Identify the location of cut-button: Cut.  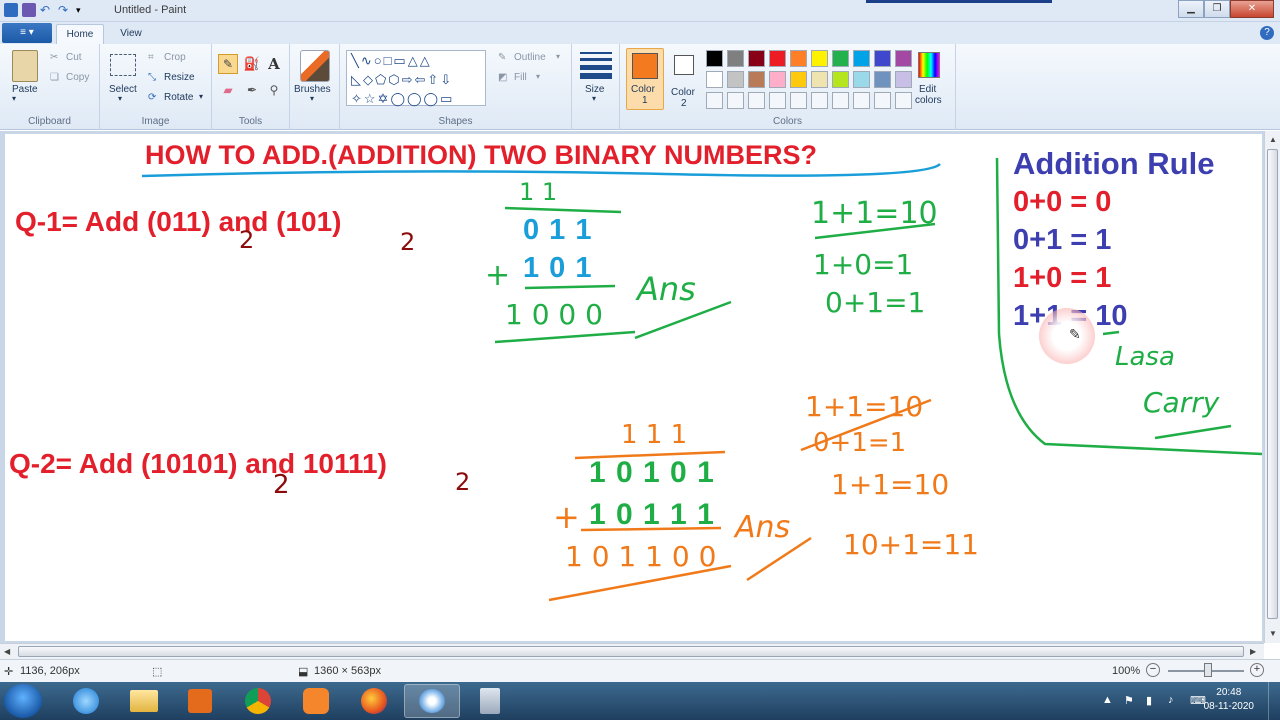
(74, 57).